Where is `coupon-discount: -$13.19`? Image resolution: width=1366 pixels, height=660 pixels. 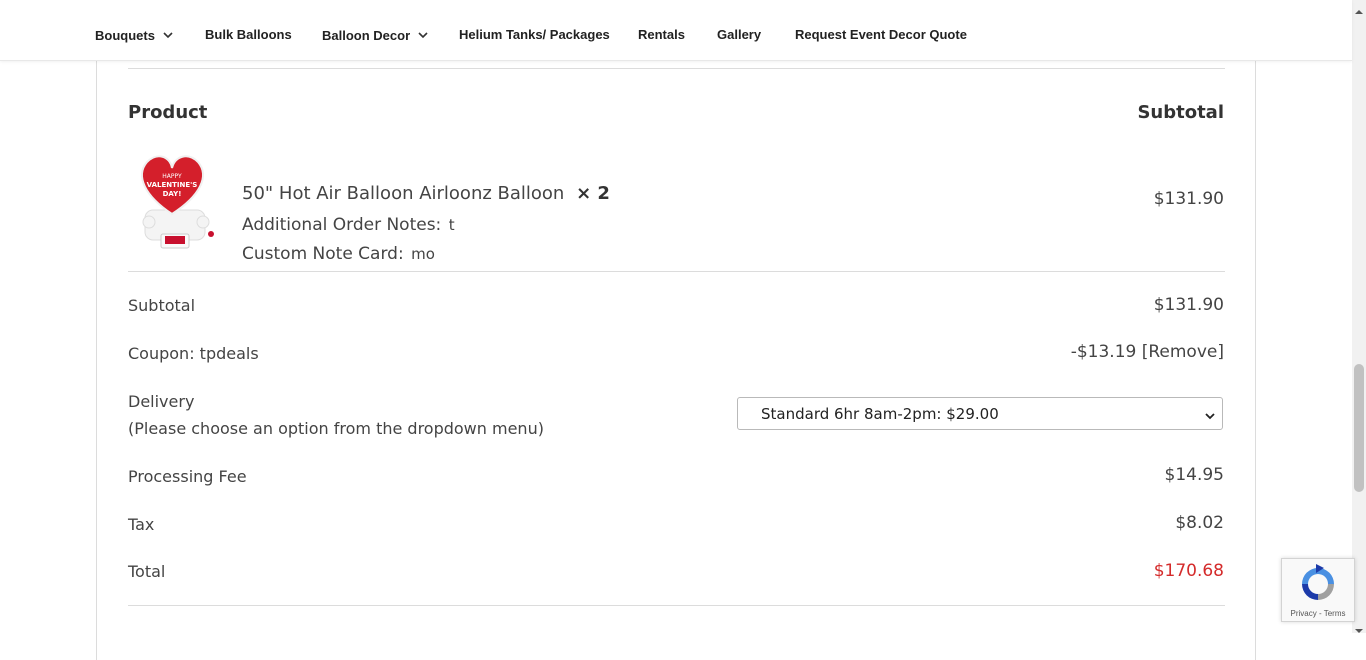
coupon-discount: -$13.19 is located at coordinates (1103, 352).